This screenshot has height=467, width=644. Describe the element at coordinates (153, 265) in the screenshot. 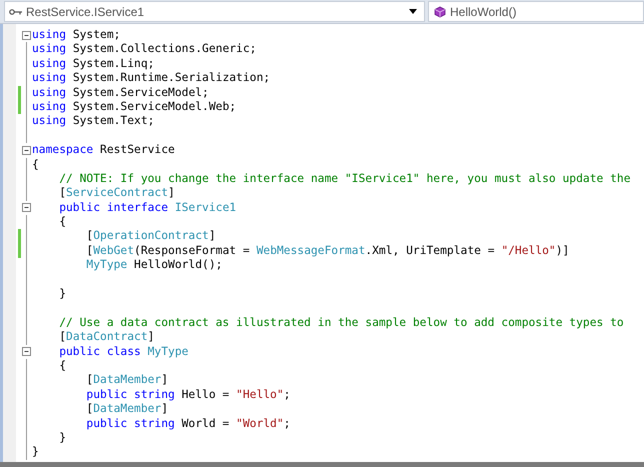

I see `code-line: MyType HelloWorld();` at that location.